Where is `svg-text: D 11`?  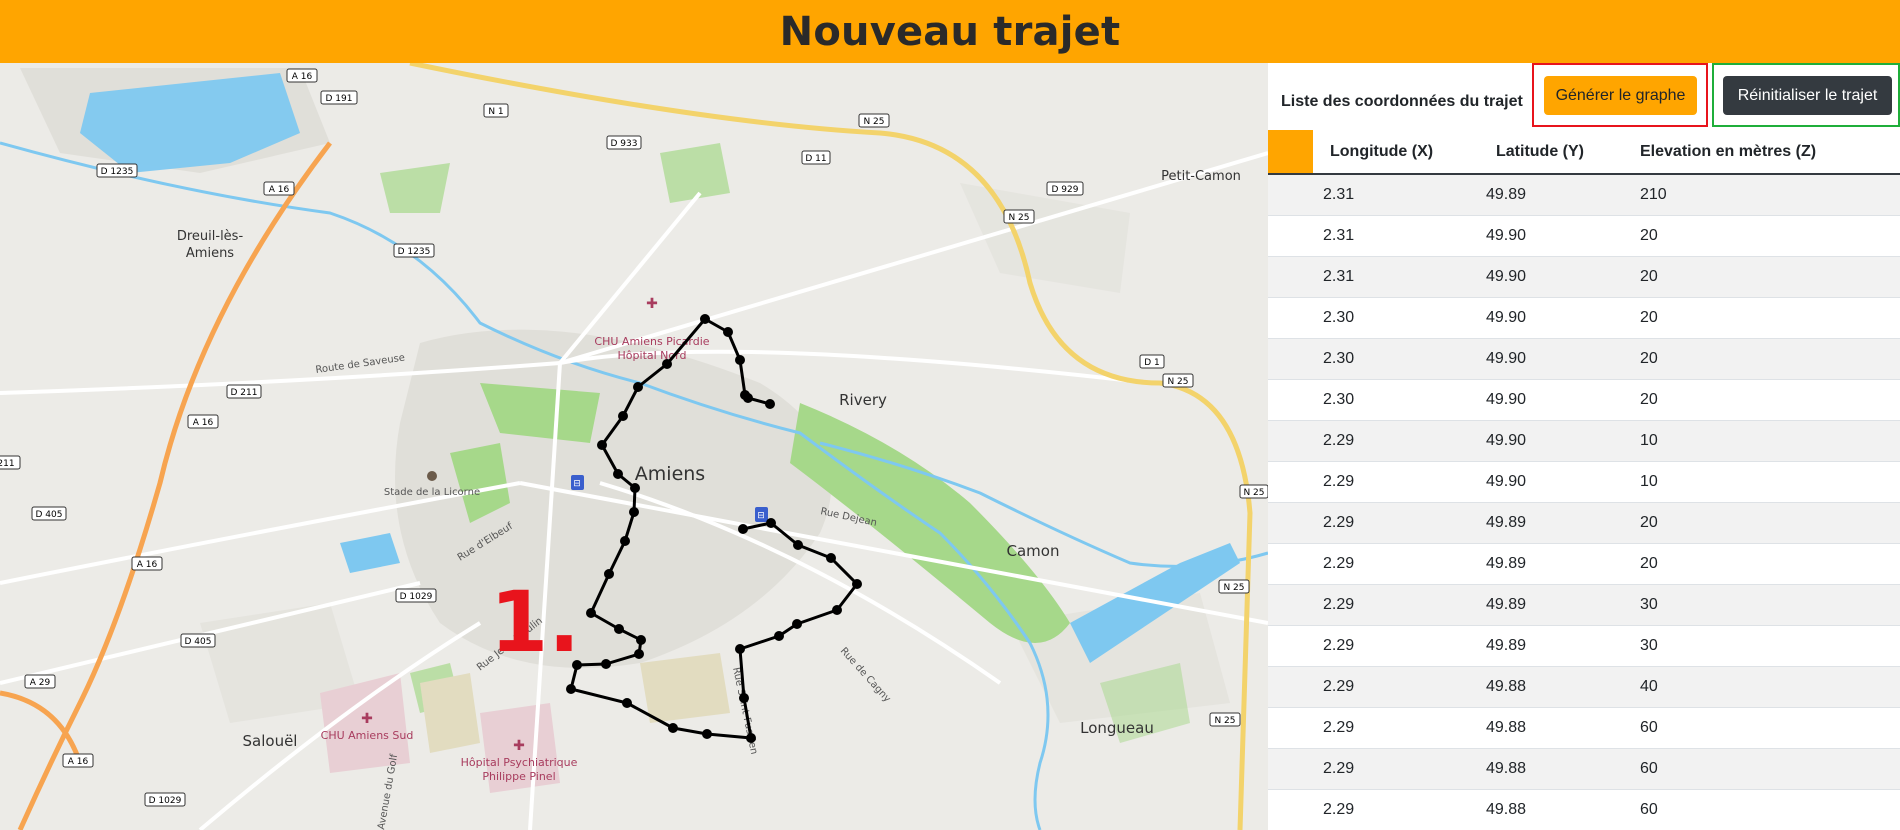
svg-text: D 11 is located at coordinates (815, 159).